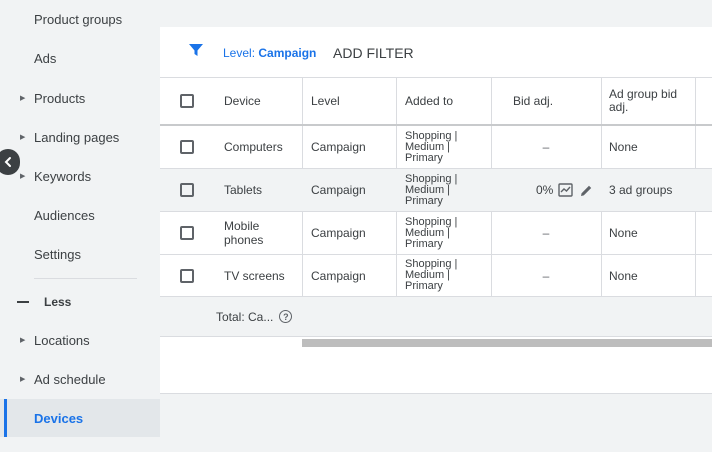  What do you see at coordinates (533, 101) in the screenshot?
I see `column-header-bid-adj: Bid adj.` at bounding box center [533, 101].